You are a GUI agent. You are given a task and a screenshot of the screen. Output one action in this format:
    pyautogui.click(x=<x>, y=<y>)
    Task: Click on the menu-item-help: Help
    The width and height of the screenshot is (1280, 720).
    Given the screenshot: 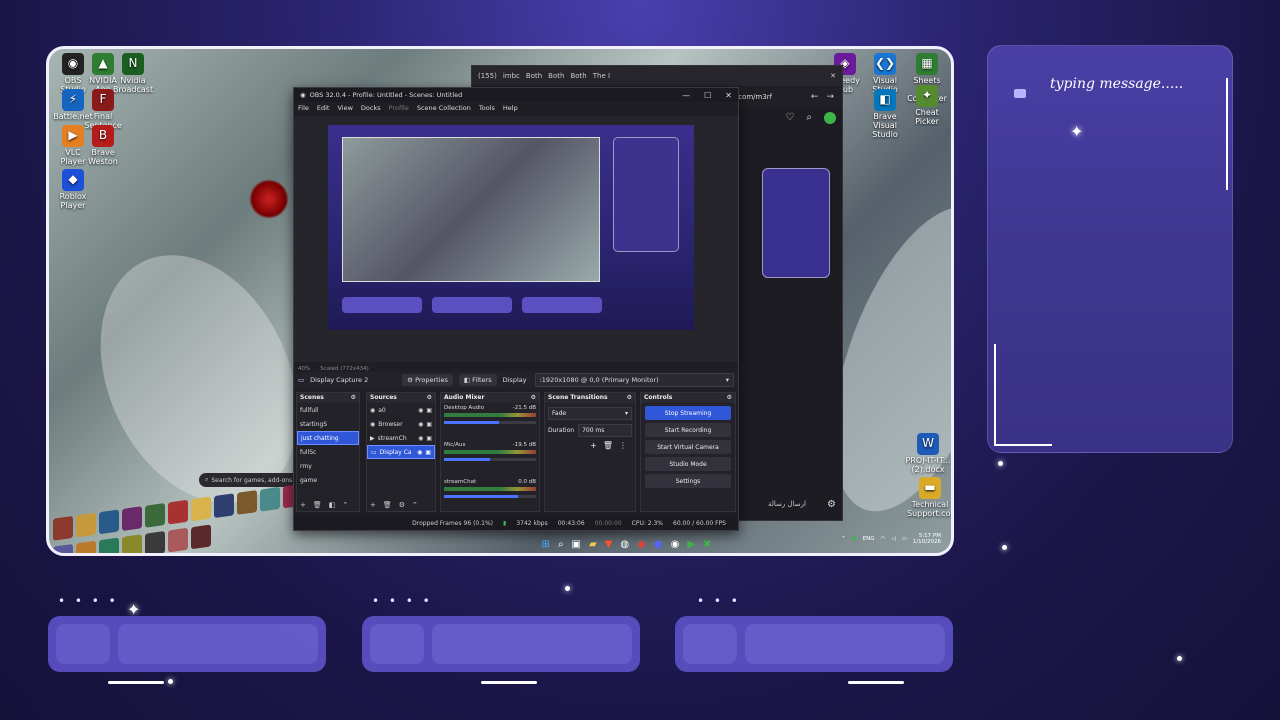 What is the action you would take?
    pyautogui.click(x=510, y=108)
    